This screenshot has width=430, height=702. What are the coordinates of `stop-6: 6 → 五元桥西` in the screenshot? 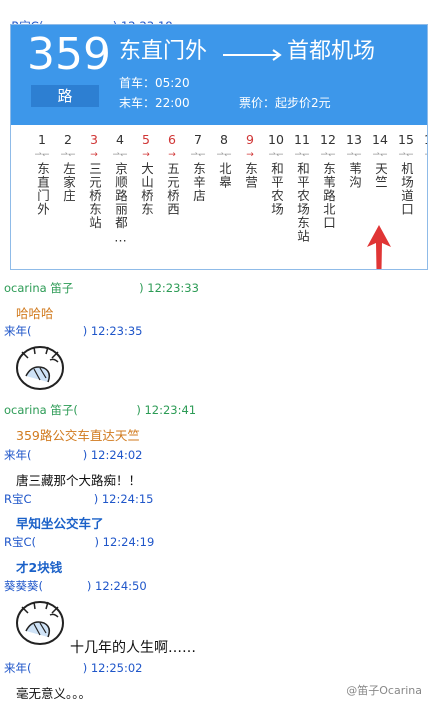 It's located at (172, 173).